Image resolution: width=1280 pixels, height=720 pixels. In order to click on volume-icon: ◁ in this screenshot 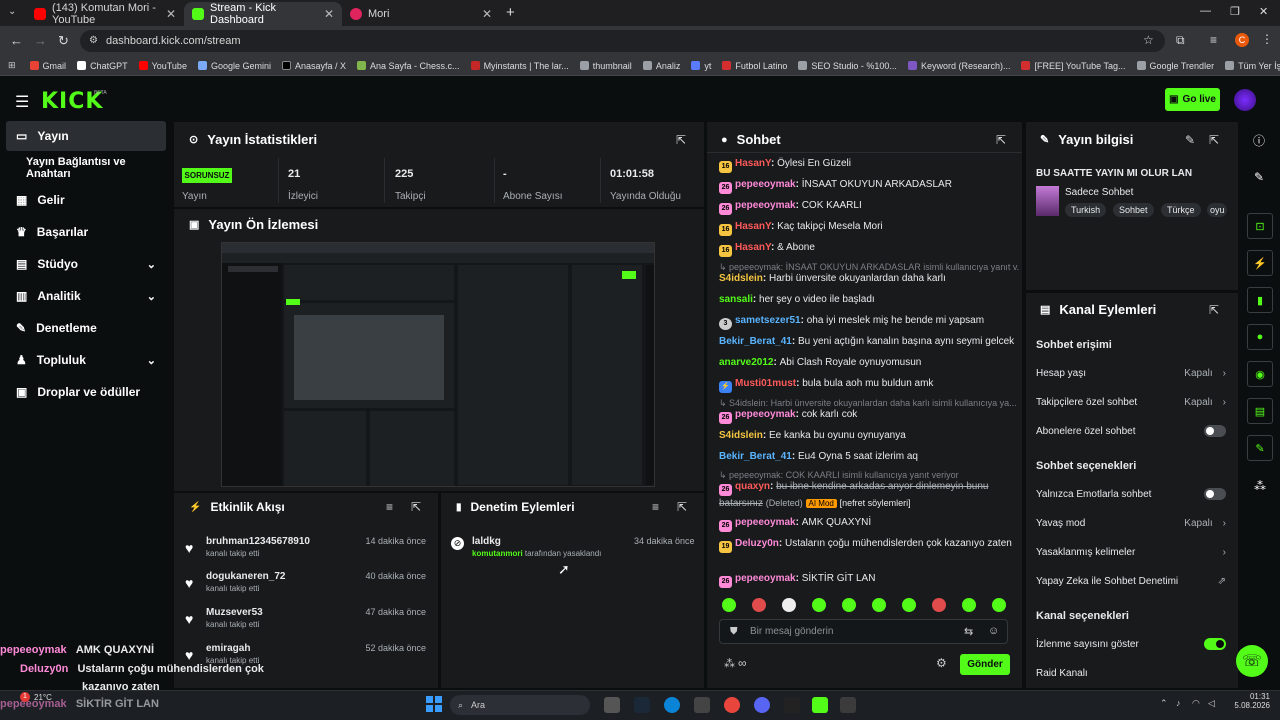, I will do `click(1211, 703)`.